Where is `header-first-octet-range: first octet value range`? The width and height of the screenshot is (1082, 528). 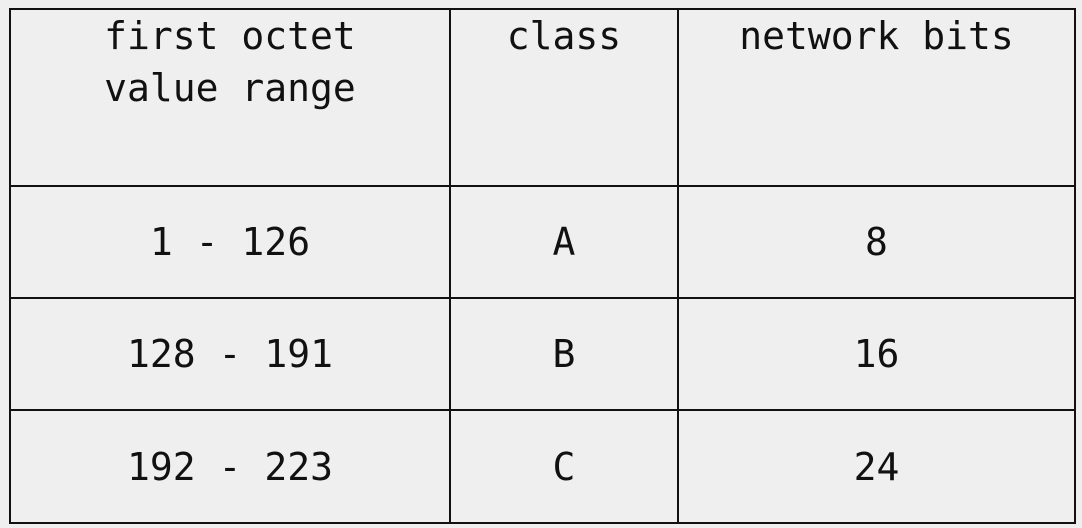 header-first-octet-range: first octet value range is located at coordinates (230, 97).